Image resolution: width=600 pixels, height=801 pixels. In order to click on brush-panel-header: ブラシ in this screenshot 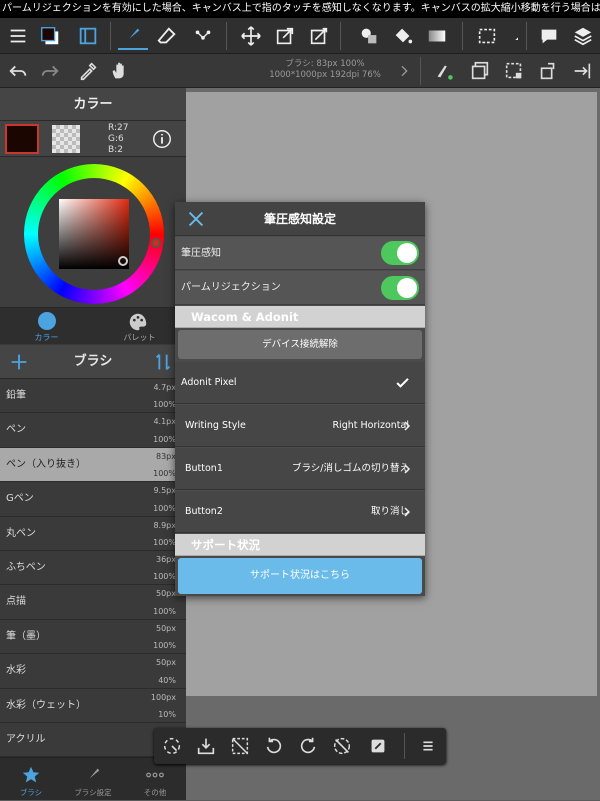, I will do `click(93, 362)`.